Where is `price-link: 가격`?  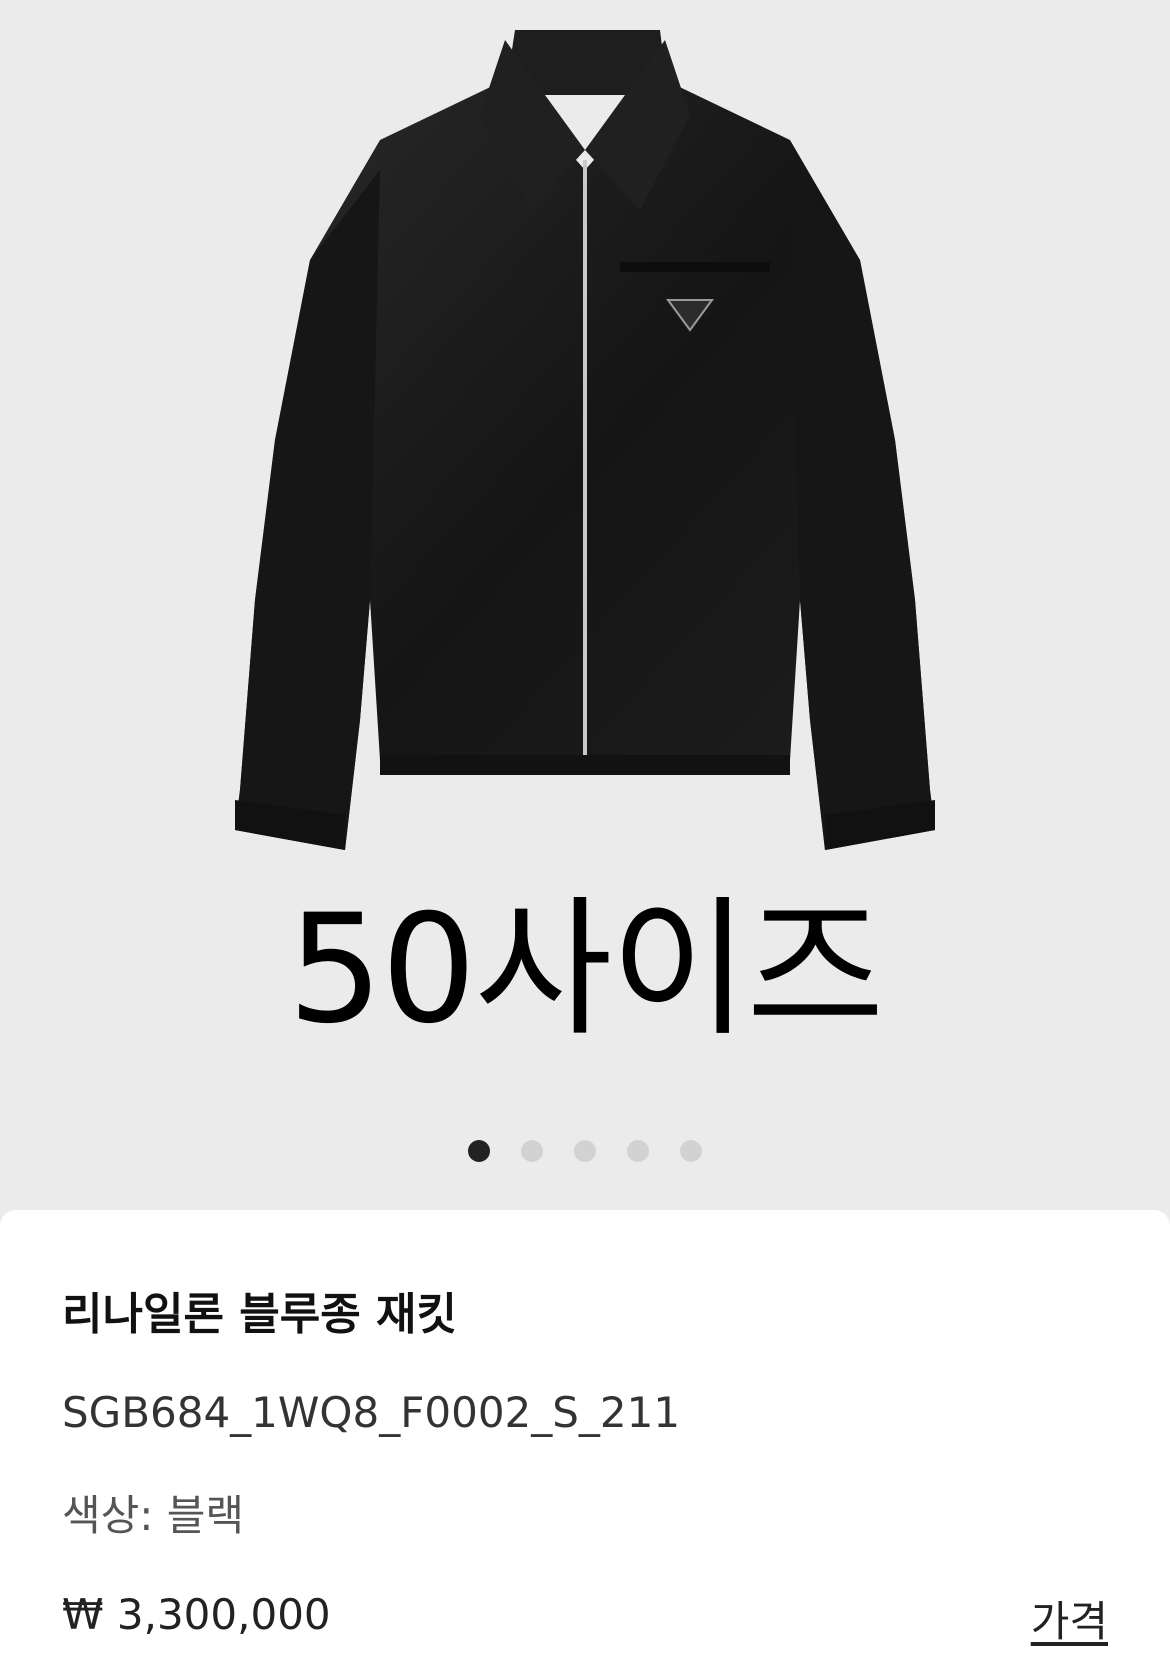 price-link: 가격 is located at coordinates (1069, 1618).